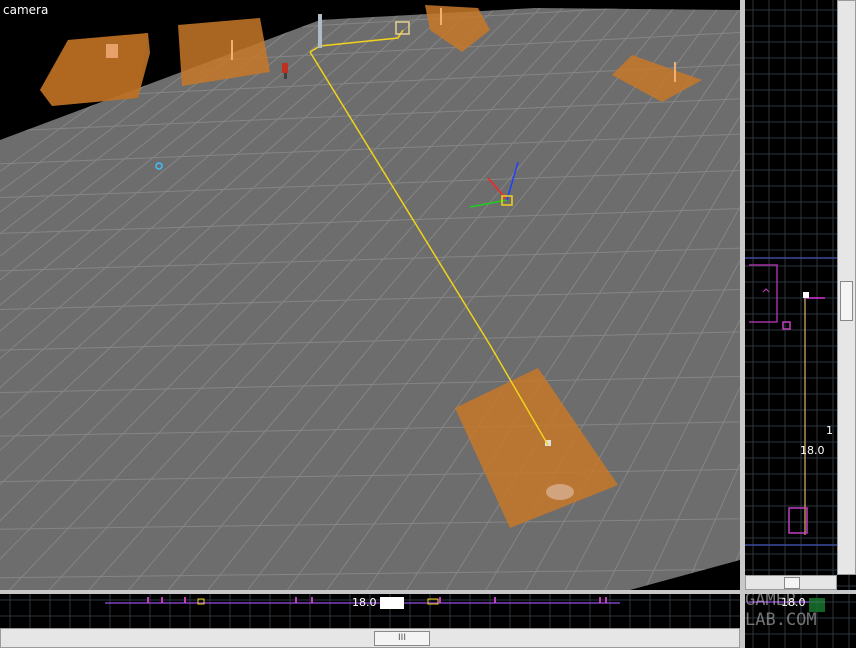 The width and height of the screenshot is (856, 648). I want to click on side-readout-value: 18.0, so click(812, 450).